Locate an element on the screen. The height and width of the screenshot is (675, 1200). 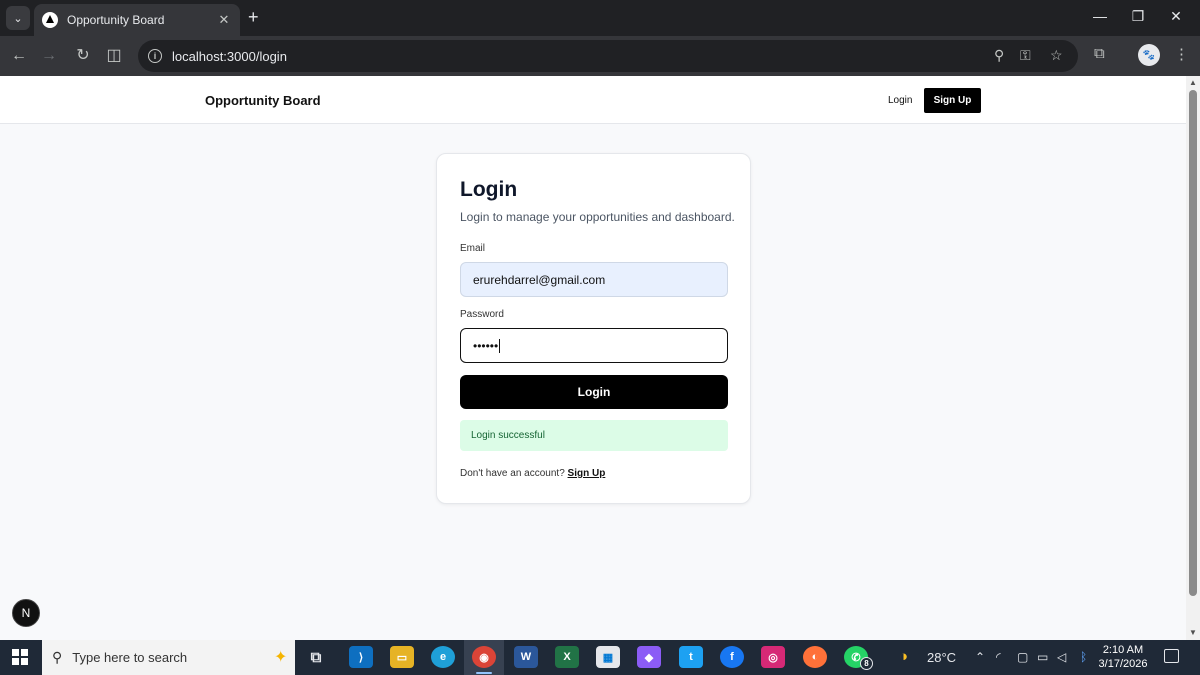
menu-kebab-icon: ⋮ is located at coordinates (1181, 54).